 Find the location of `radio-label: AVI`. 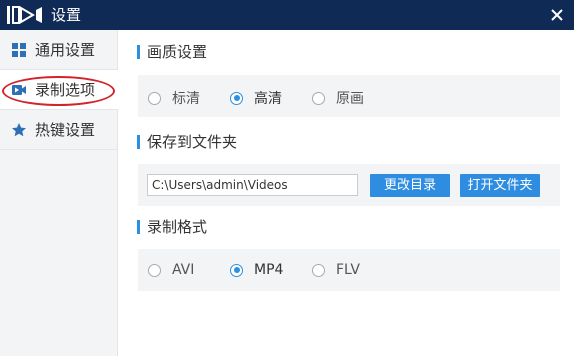

radio-label: AVI is located at coordinates (183, 270).